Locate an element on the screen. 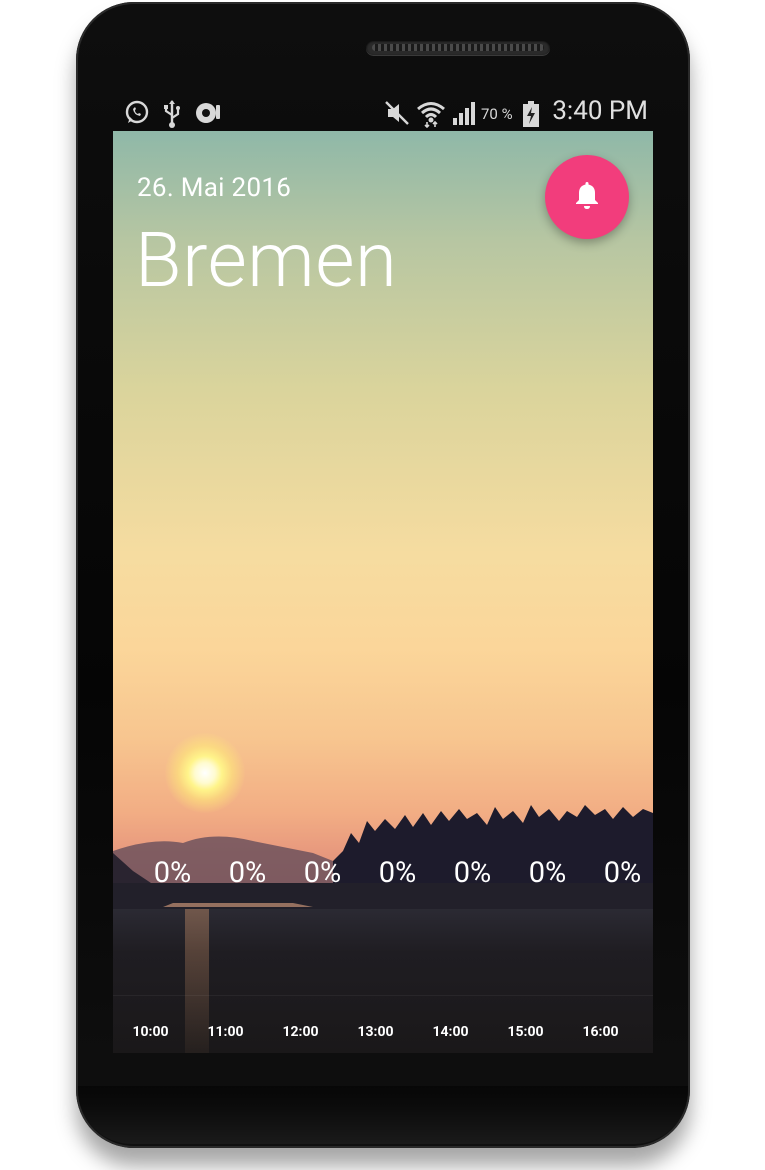 Image resolution: width=765 pixels, height=1170 pixels. clock: 3:40 PM is located at coordinates (600, 111).